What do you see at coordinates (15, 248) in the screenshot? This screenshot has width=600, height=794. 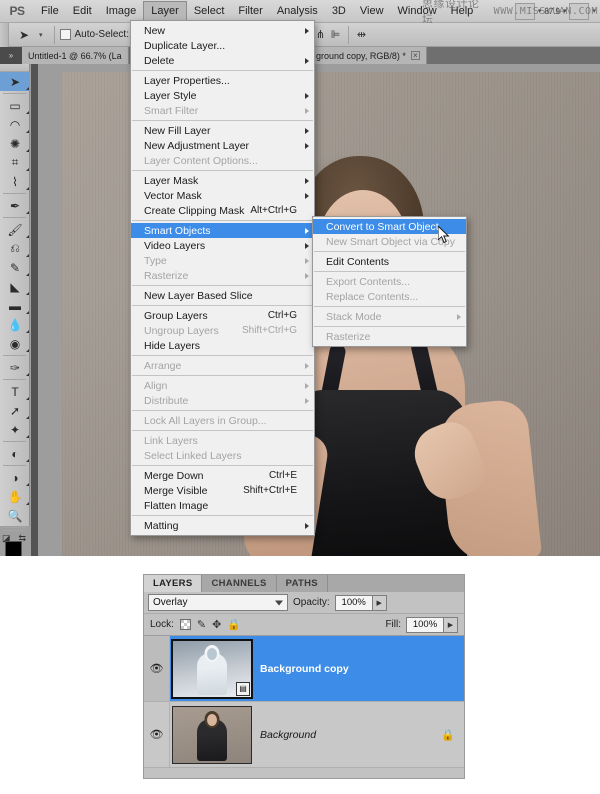 I see `clone-stamp-tool-icon: ⎌` at bounding box center [15, 248].